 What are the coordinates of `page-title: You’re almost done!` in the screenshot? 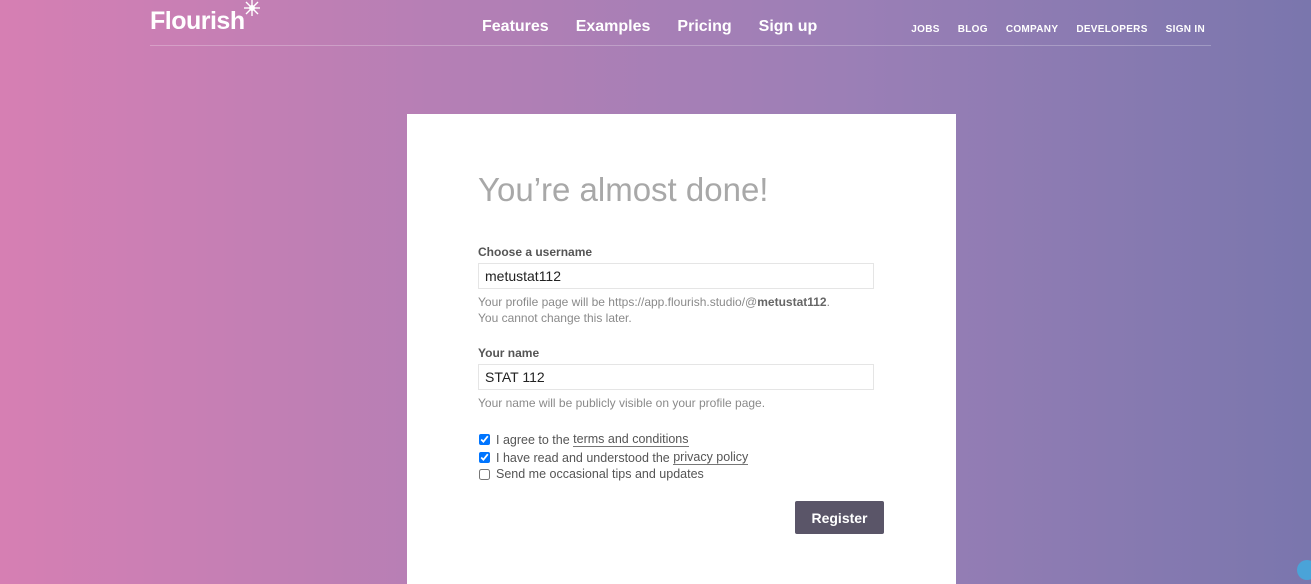 It's located at (623, 189).